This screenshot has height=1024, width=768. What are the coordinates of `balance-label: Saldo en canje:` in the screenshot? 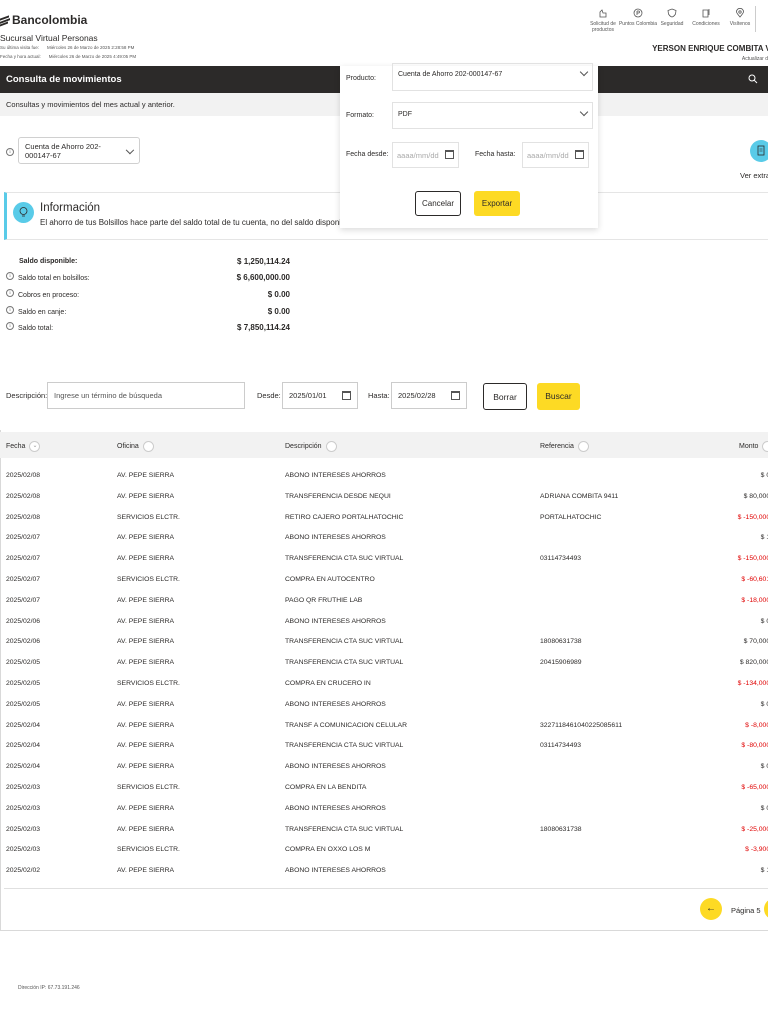 It's located at (42, 312).